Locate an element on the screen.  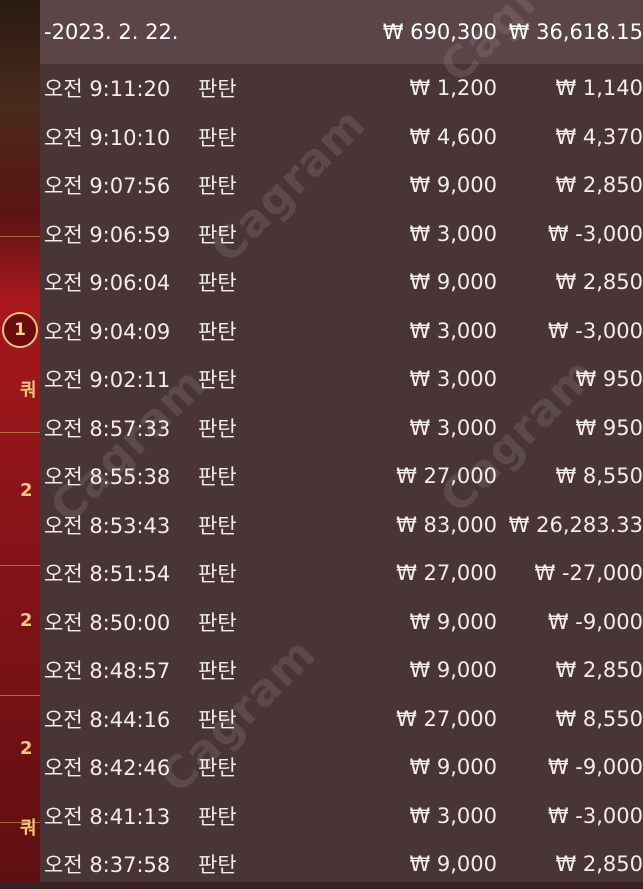
bet-time: 오전 8:50:00 is located at coordinates (107, 622).